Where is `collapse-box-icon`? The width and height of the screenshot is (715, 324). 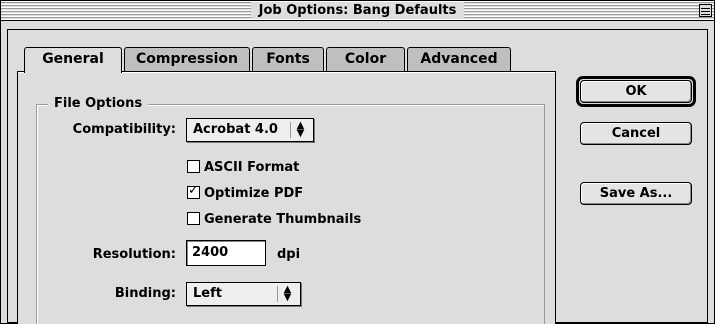 collapse-box-icon is located at coordinates (705, 10).